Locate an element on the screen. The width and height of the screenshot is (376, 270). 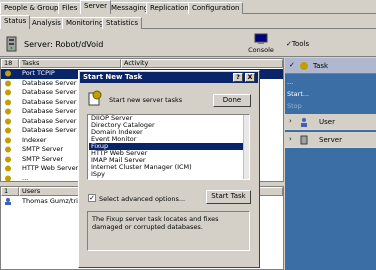
tab-people-groups: People & Groups is located at coordinates (33, 8).